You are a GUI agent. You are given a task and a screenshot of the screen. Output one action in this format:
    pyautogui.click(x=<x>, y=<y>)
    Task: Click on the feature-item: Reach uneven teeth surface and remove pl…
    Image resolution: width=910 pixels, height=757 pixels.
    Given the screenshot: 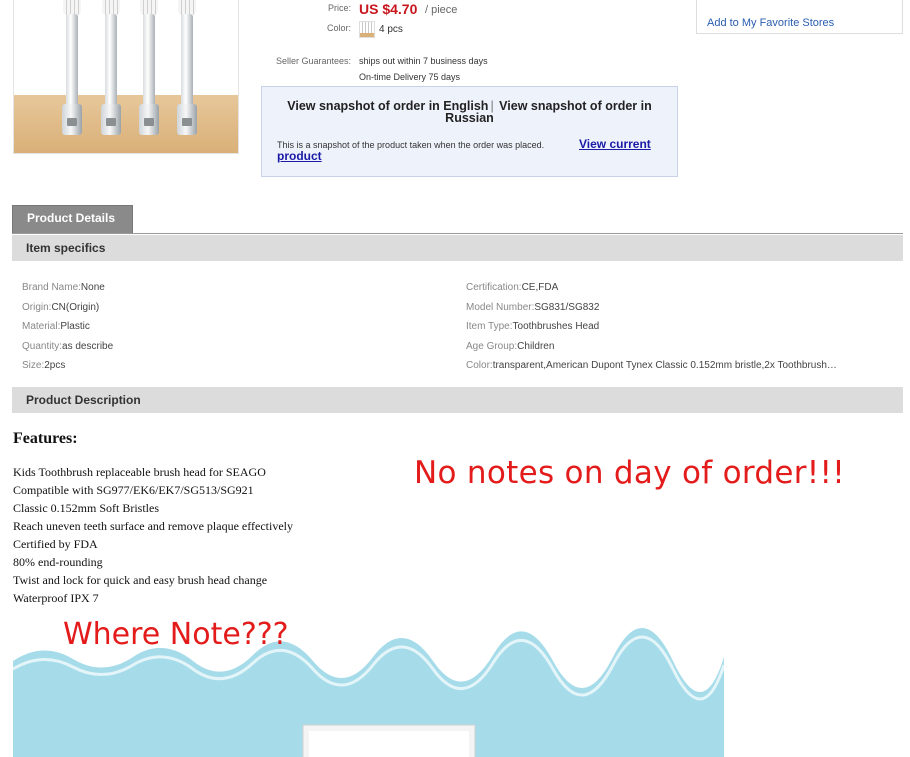 What is the action you would take?
    pyautogui.click(x=153, y=526)
    